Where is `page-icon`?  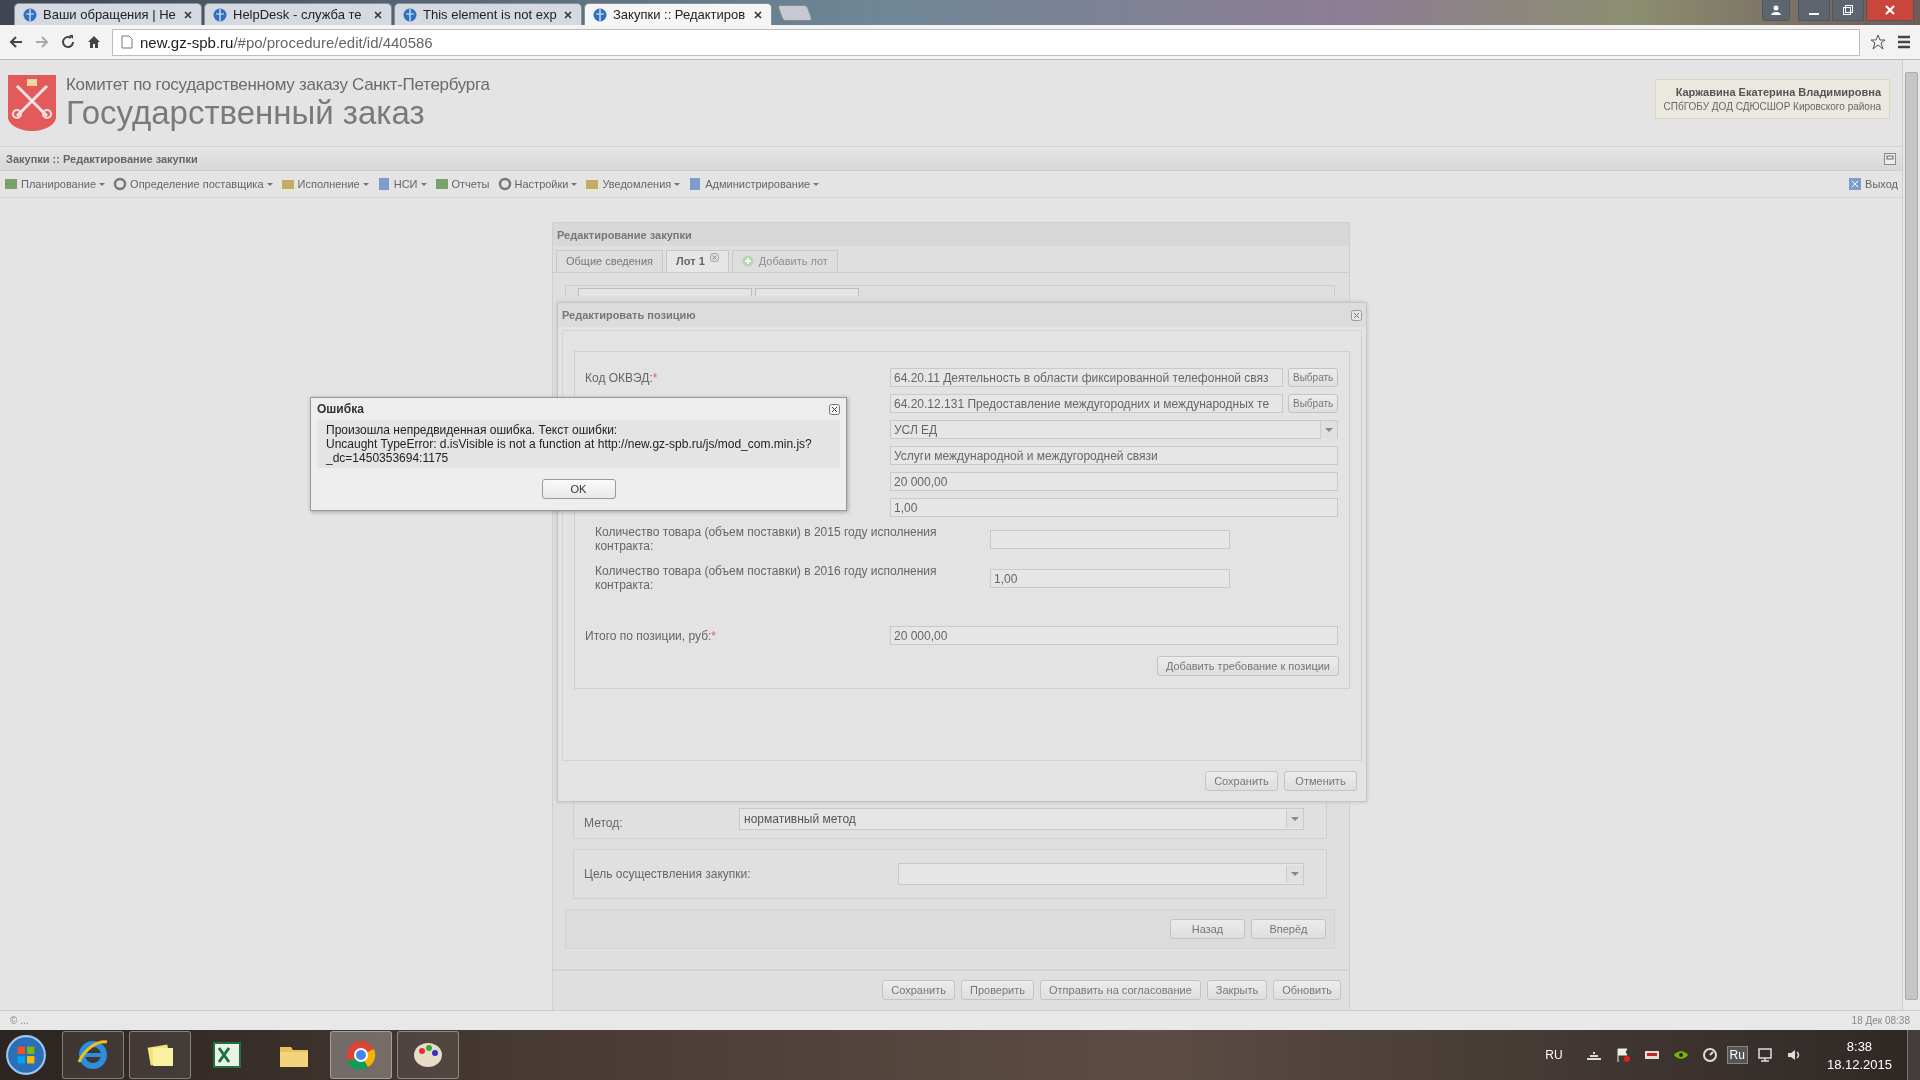 page-icon is located at coordinates (127, 42).